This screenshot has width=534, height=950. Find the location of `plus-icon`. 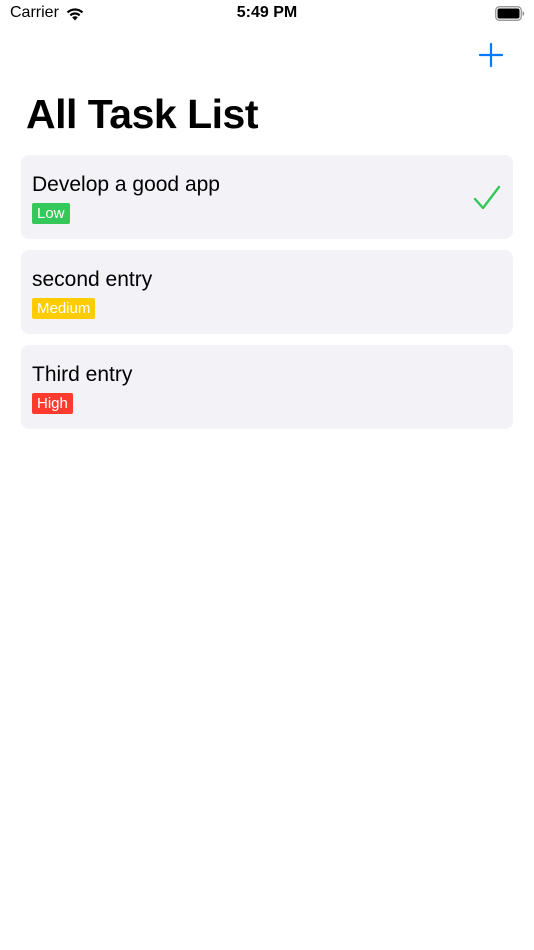

plus-icon is located at coordinates (491, 55).